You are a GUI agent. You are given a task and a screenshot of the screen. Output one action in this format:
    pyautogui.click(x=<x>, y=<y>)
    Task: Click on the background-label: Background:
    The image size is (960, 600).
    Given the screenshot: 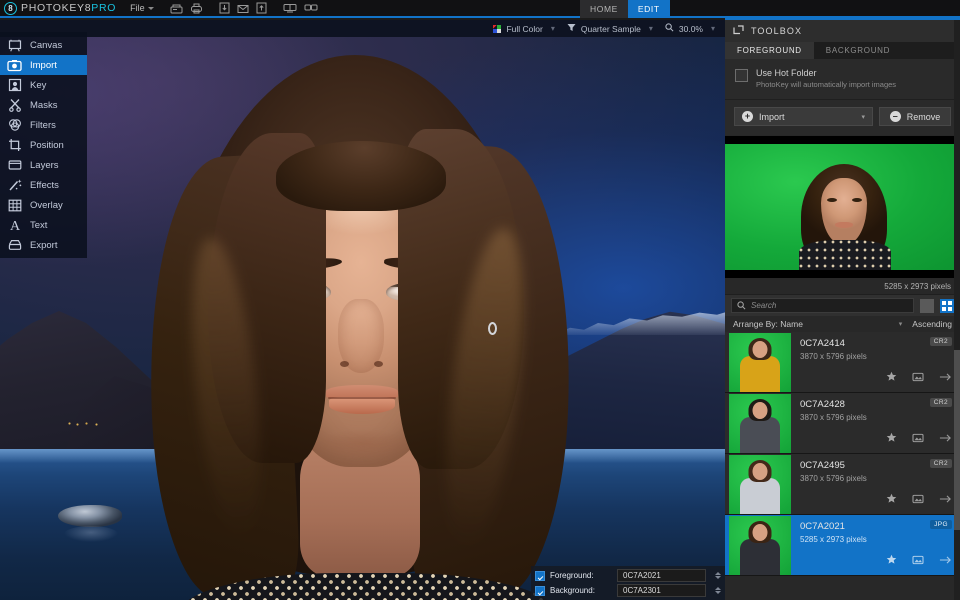 What is the action you would take?
    pyautogui.click(x=572, y=590)
    